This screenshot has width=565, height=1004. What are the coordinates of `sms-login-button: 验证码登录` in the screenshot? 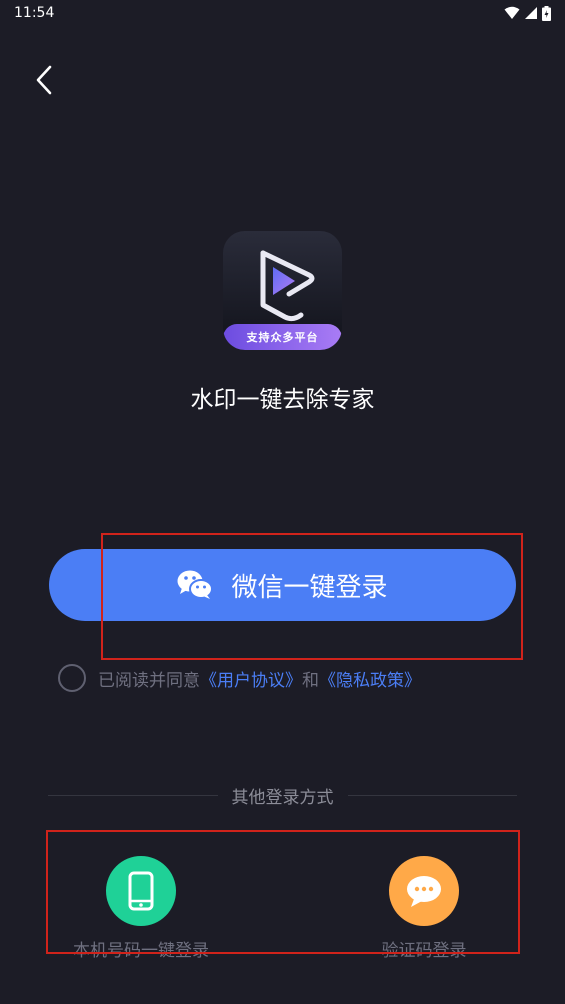 It's located at (424, 908).